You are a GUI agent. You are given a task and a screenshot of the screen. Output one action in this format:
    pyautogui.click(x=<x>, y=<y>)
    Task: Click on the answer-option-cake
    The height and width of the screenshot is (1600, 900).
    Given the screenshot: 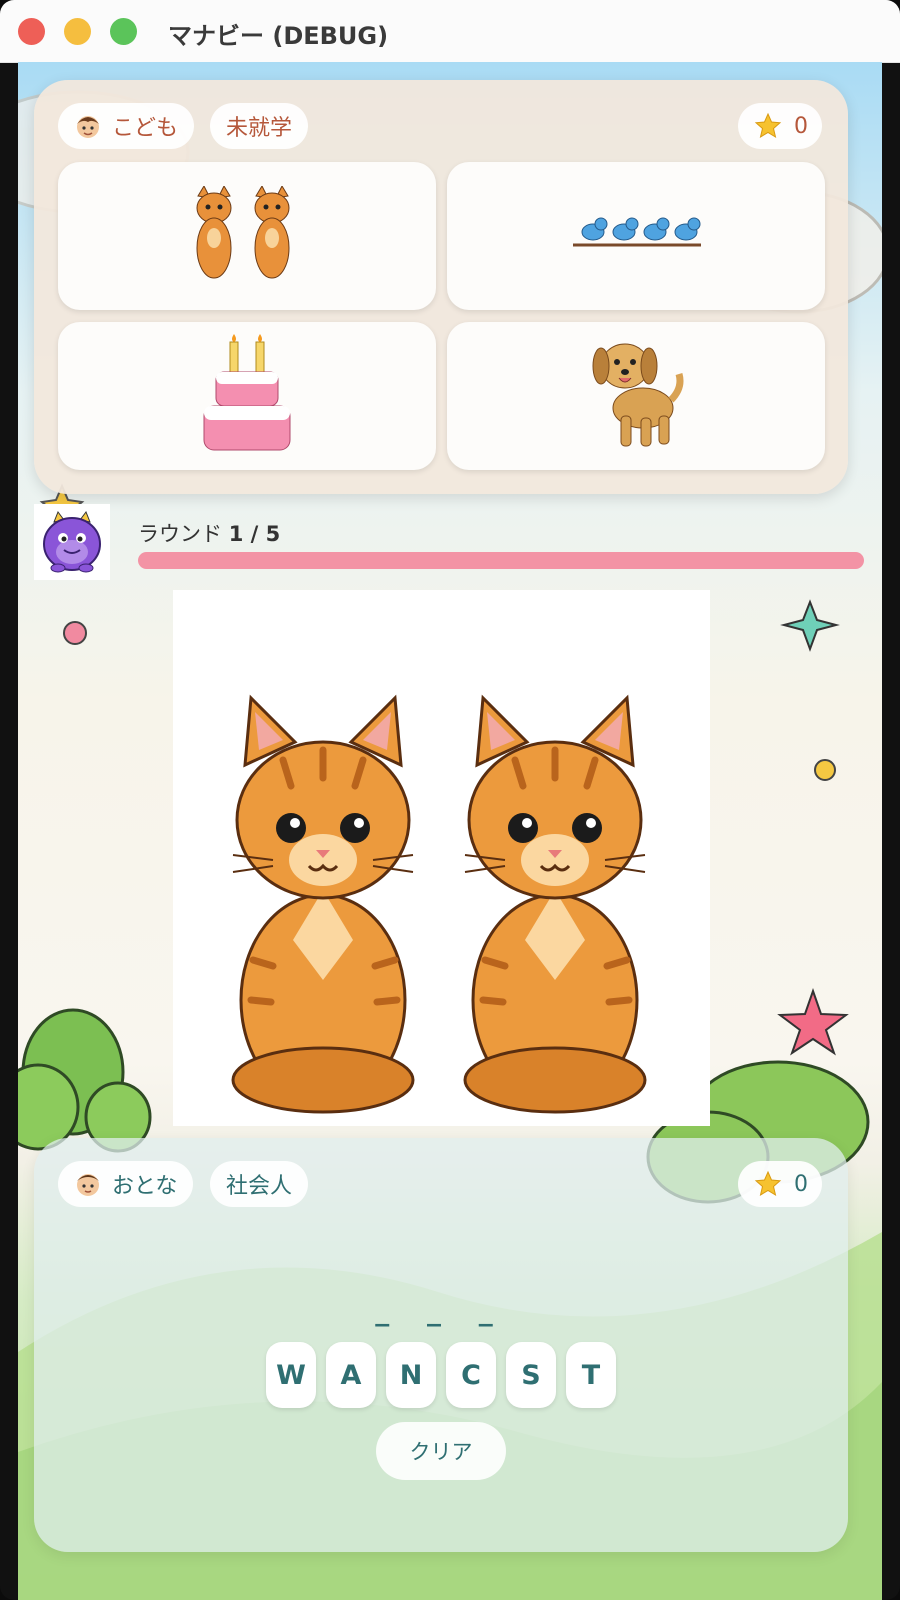 What is the action you would take?
    pyautogui.click(x=247, y=396)
    